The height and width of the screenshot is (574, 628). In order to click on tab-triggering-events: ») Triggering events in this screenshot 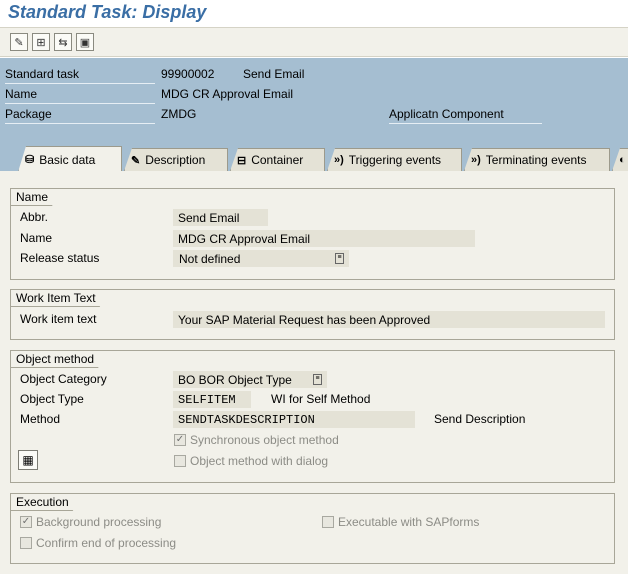, I will do `click(394, 159)`.